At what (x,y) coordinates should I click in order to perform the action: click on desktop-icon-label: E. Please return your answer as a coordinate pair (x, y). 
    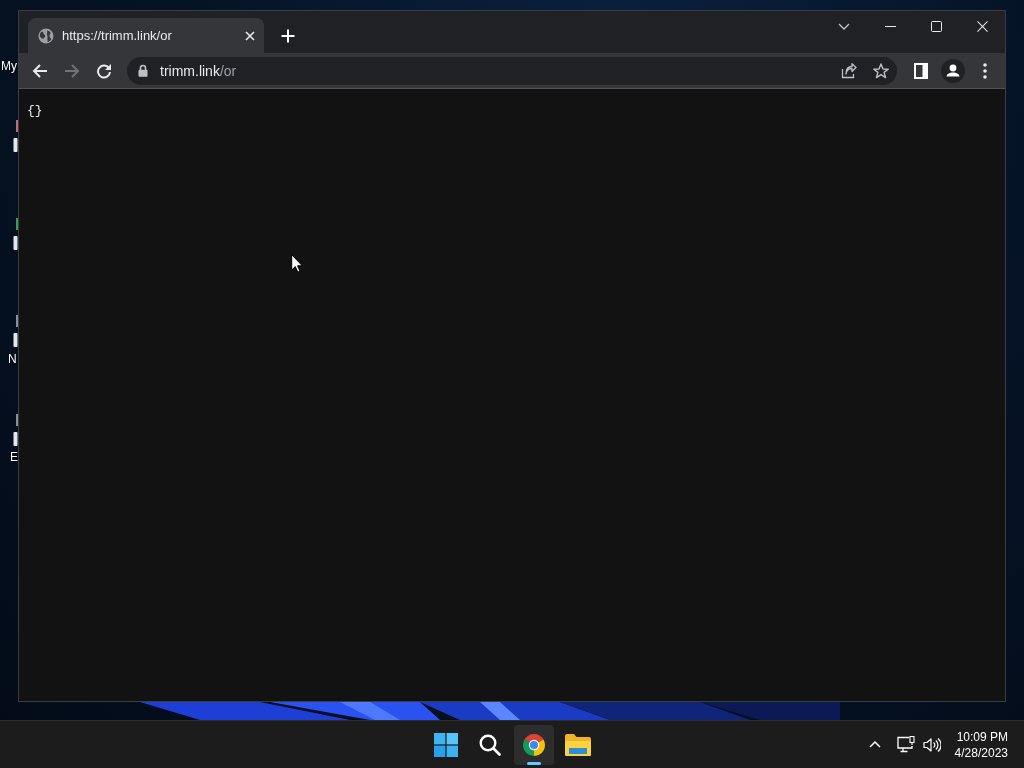
    Looking at the image, I should click on (14, 457).